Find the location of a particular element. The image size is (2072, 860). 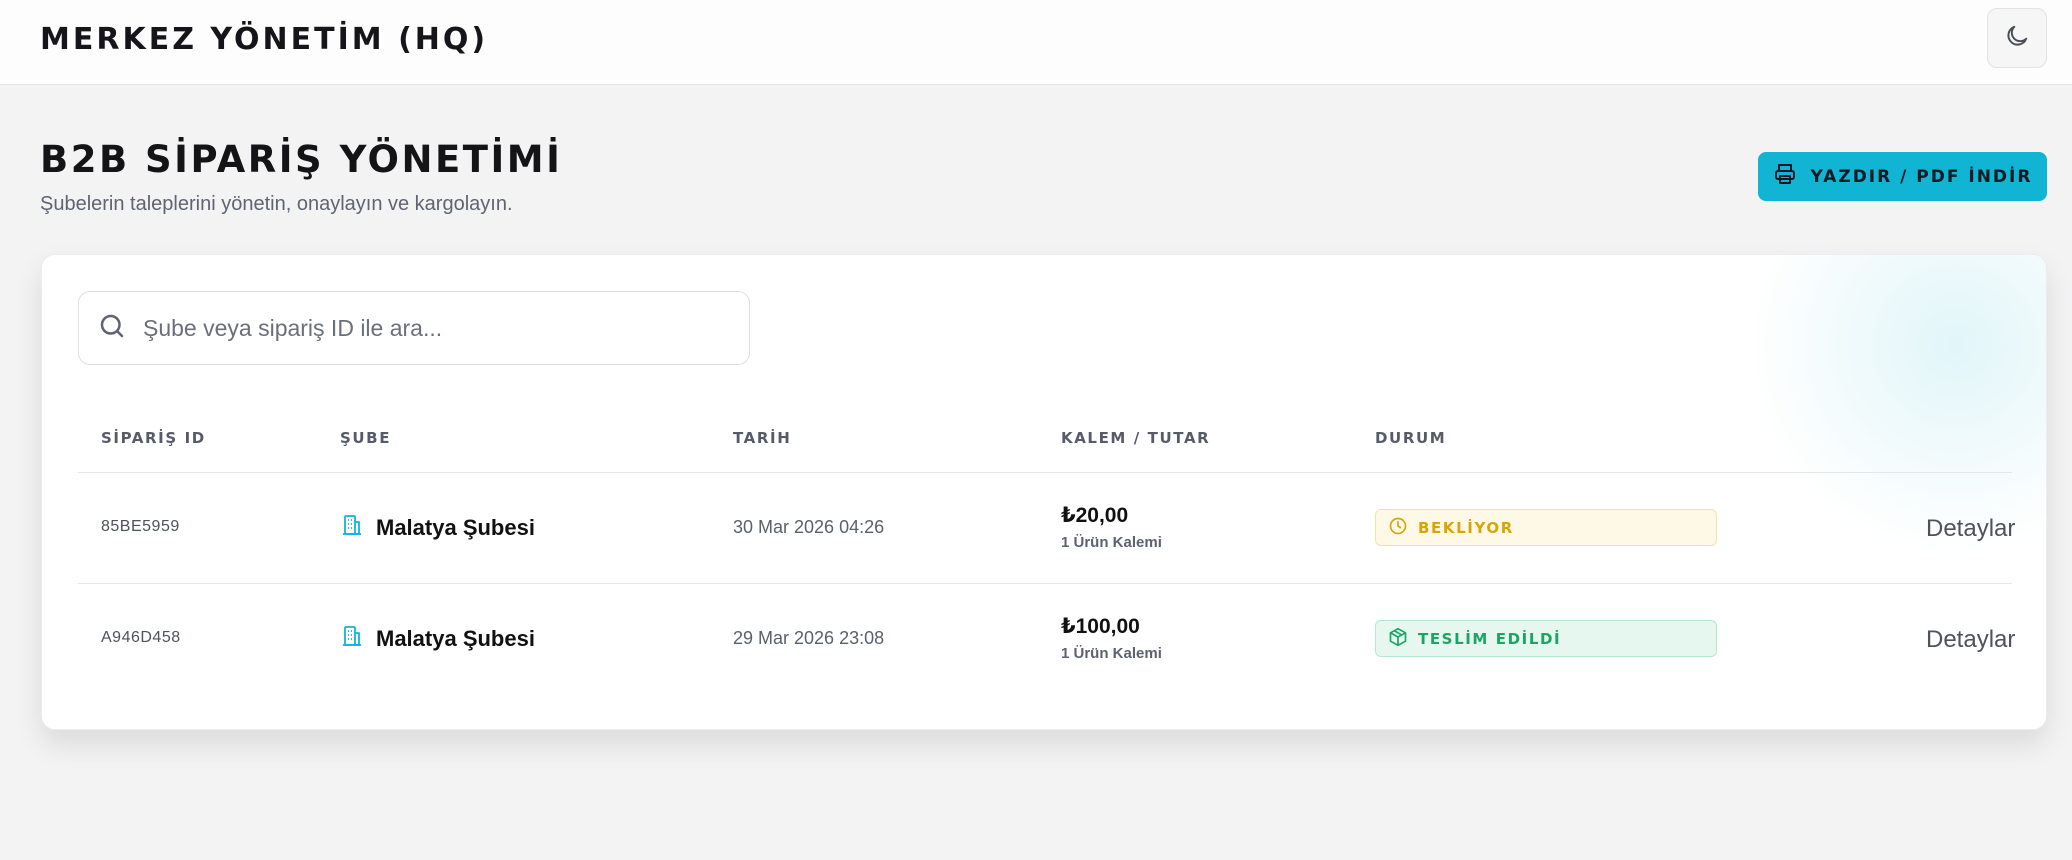

package-icon is located at coordinates (1398, 639).